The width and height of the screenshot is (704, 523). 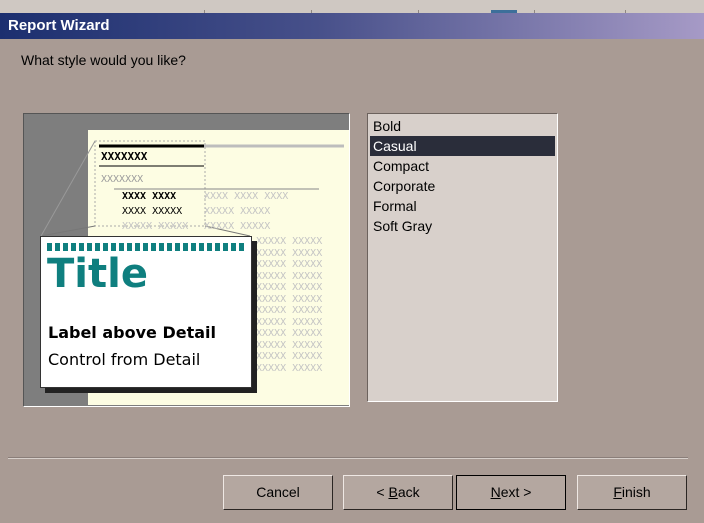 I want to click on style-item-formal: Formal, so click(x=462, y=206).